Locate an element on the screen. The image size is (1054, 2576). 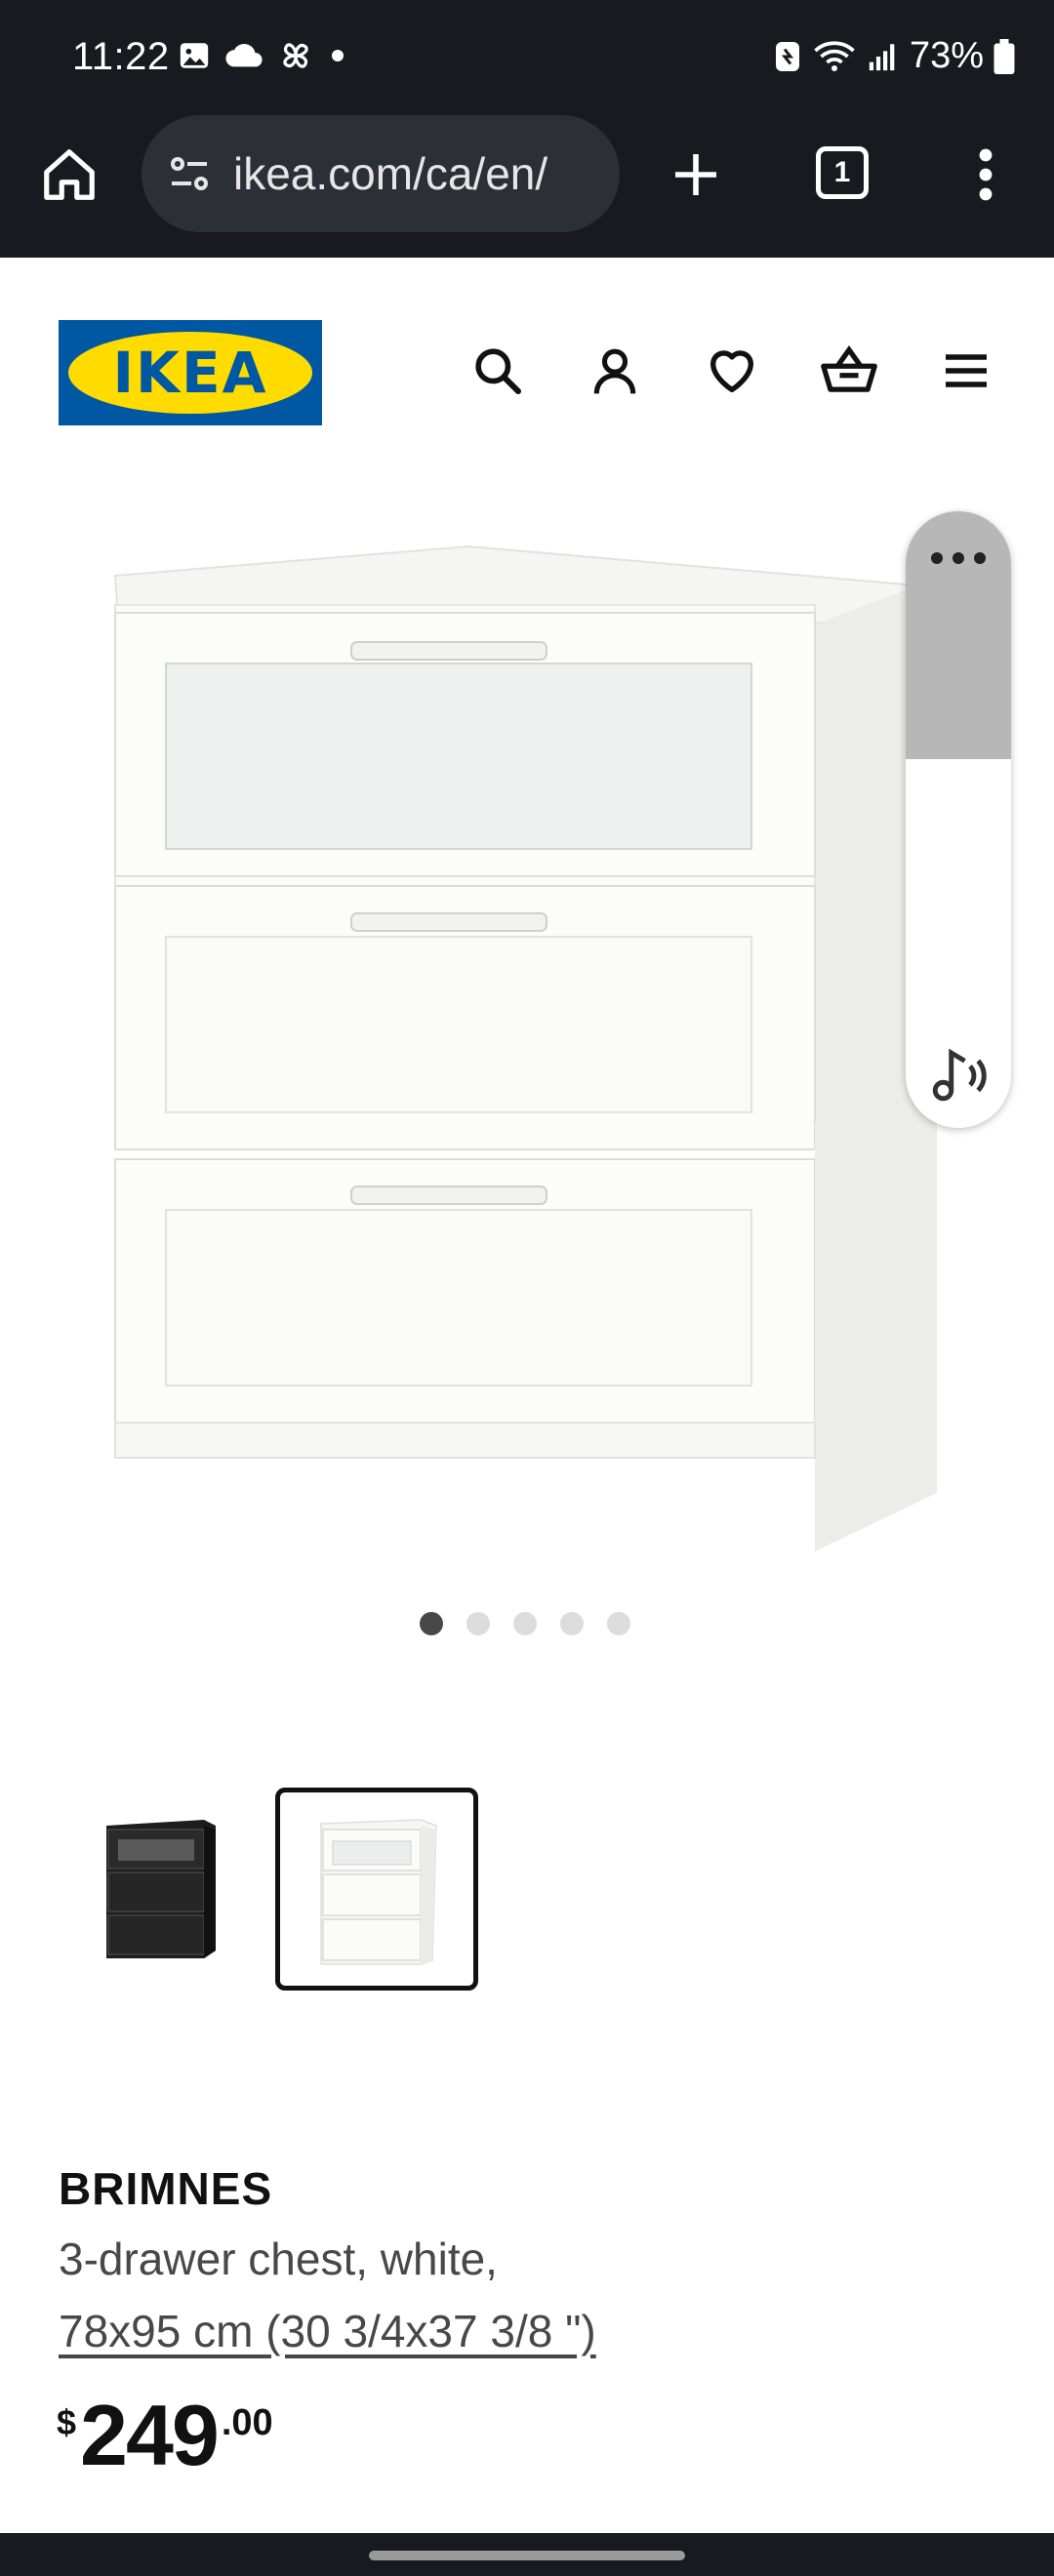
home-button is located at coordinates (69, 174).